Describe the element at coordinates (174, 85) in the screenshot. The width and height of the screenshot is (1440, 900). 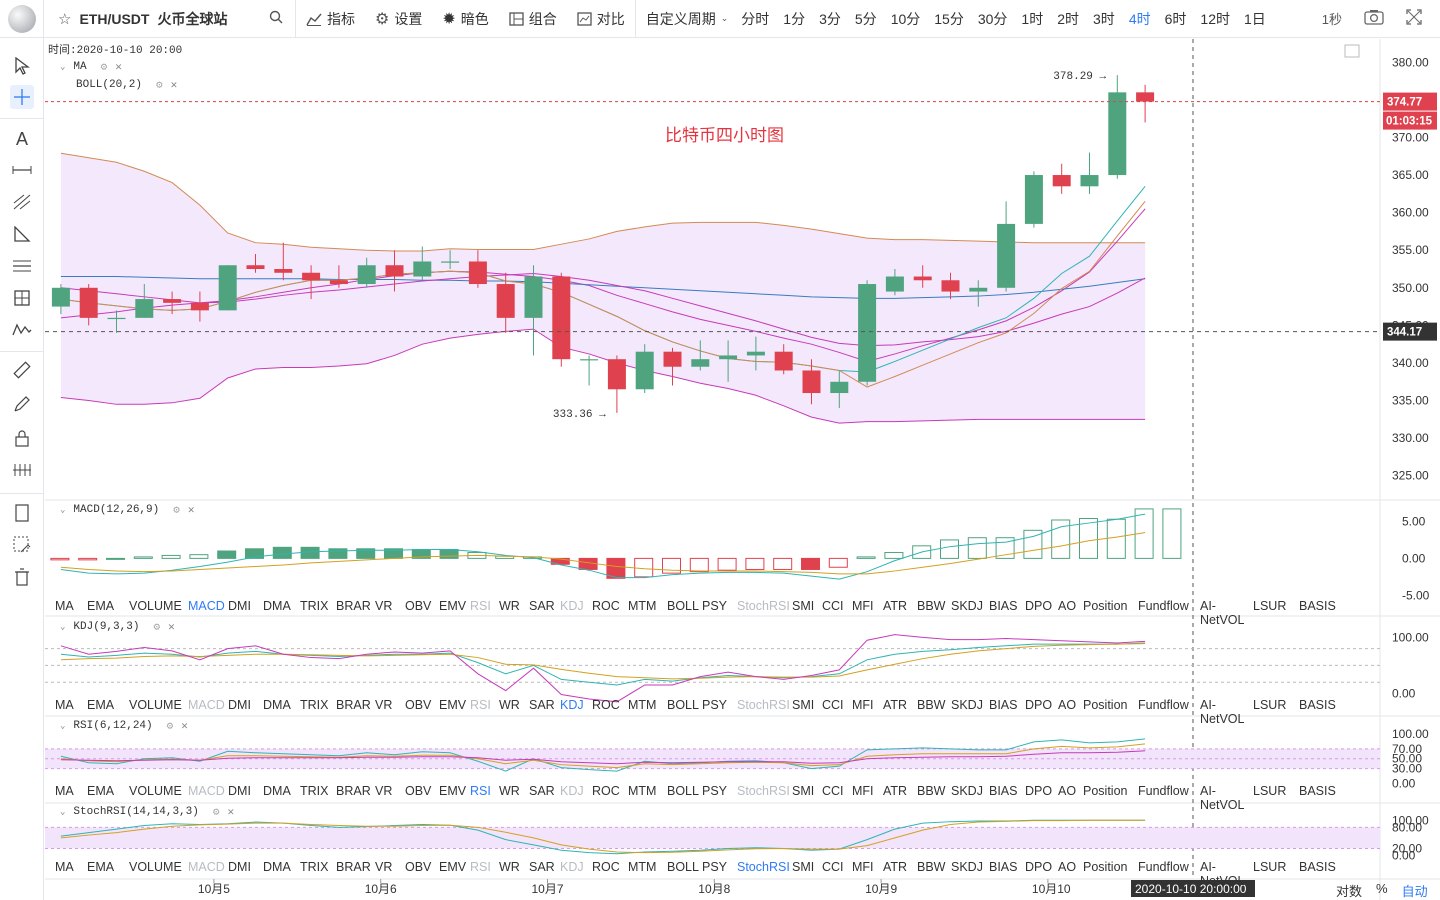
I see `close-icon: ✕` at that location.